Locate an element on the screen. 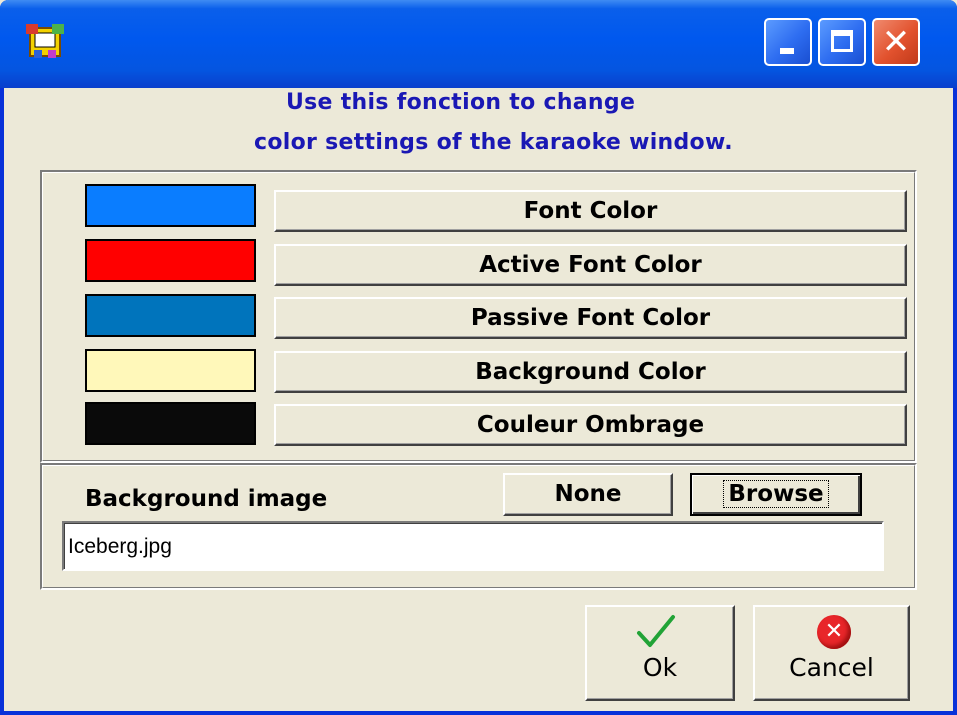  minimize-icon is located at coordinates (787, 51).